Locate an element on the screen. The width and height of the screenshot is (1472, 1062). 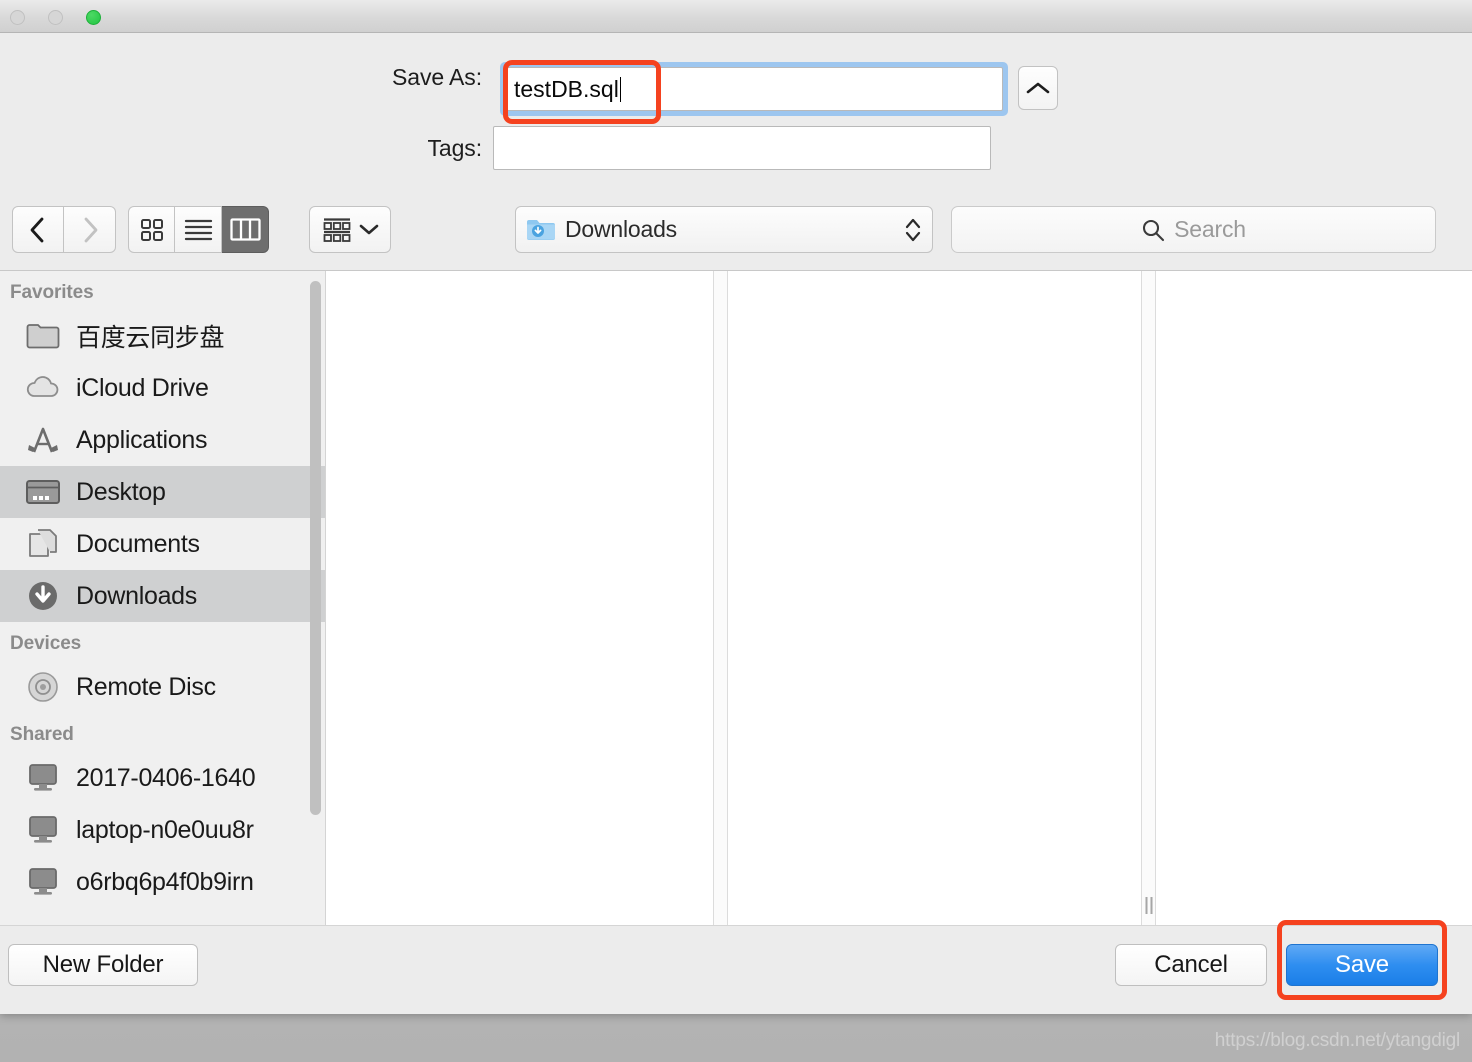
sidebar-item-baidu-sync: 百度云同步盘 is located at coordinates (162, 336).